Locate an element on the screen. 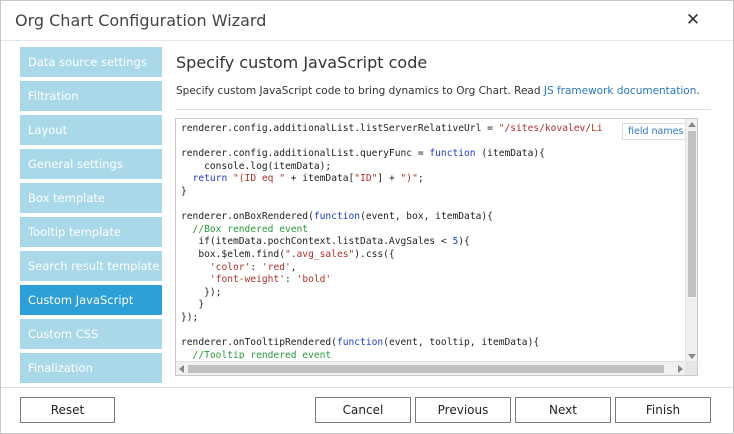  previous-button: Previous is located at coordinates (463, 410).